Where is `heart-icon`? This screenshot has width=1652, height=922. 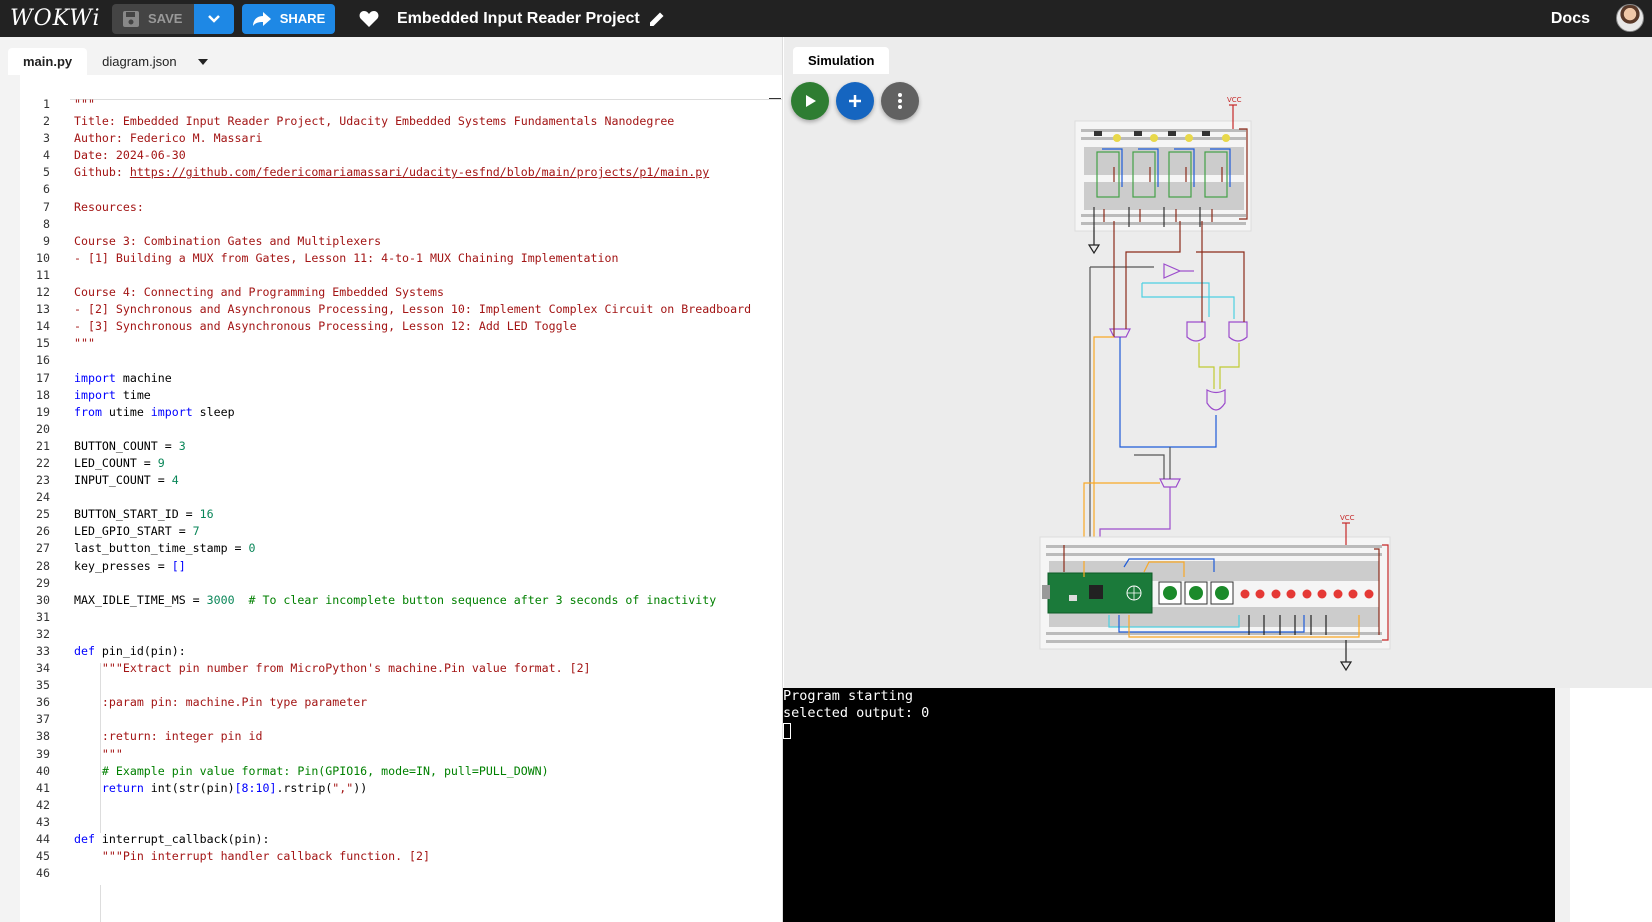 heart-icon is located at coordinates (369, 19).